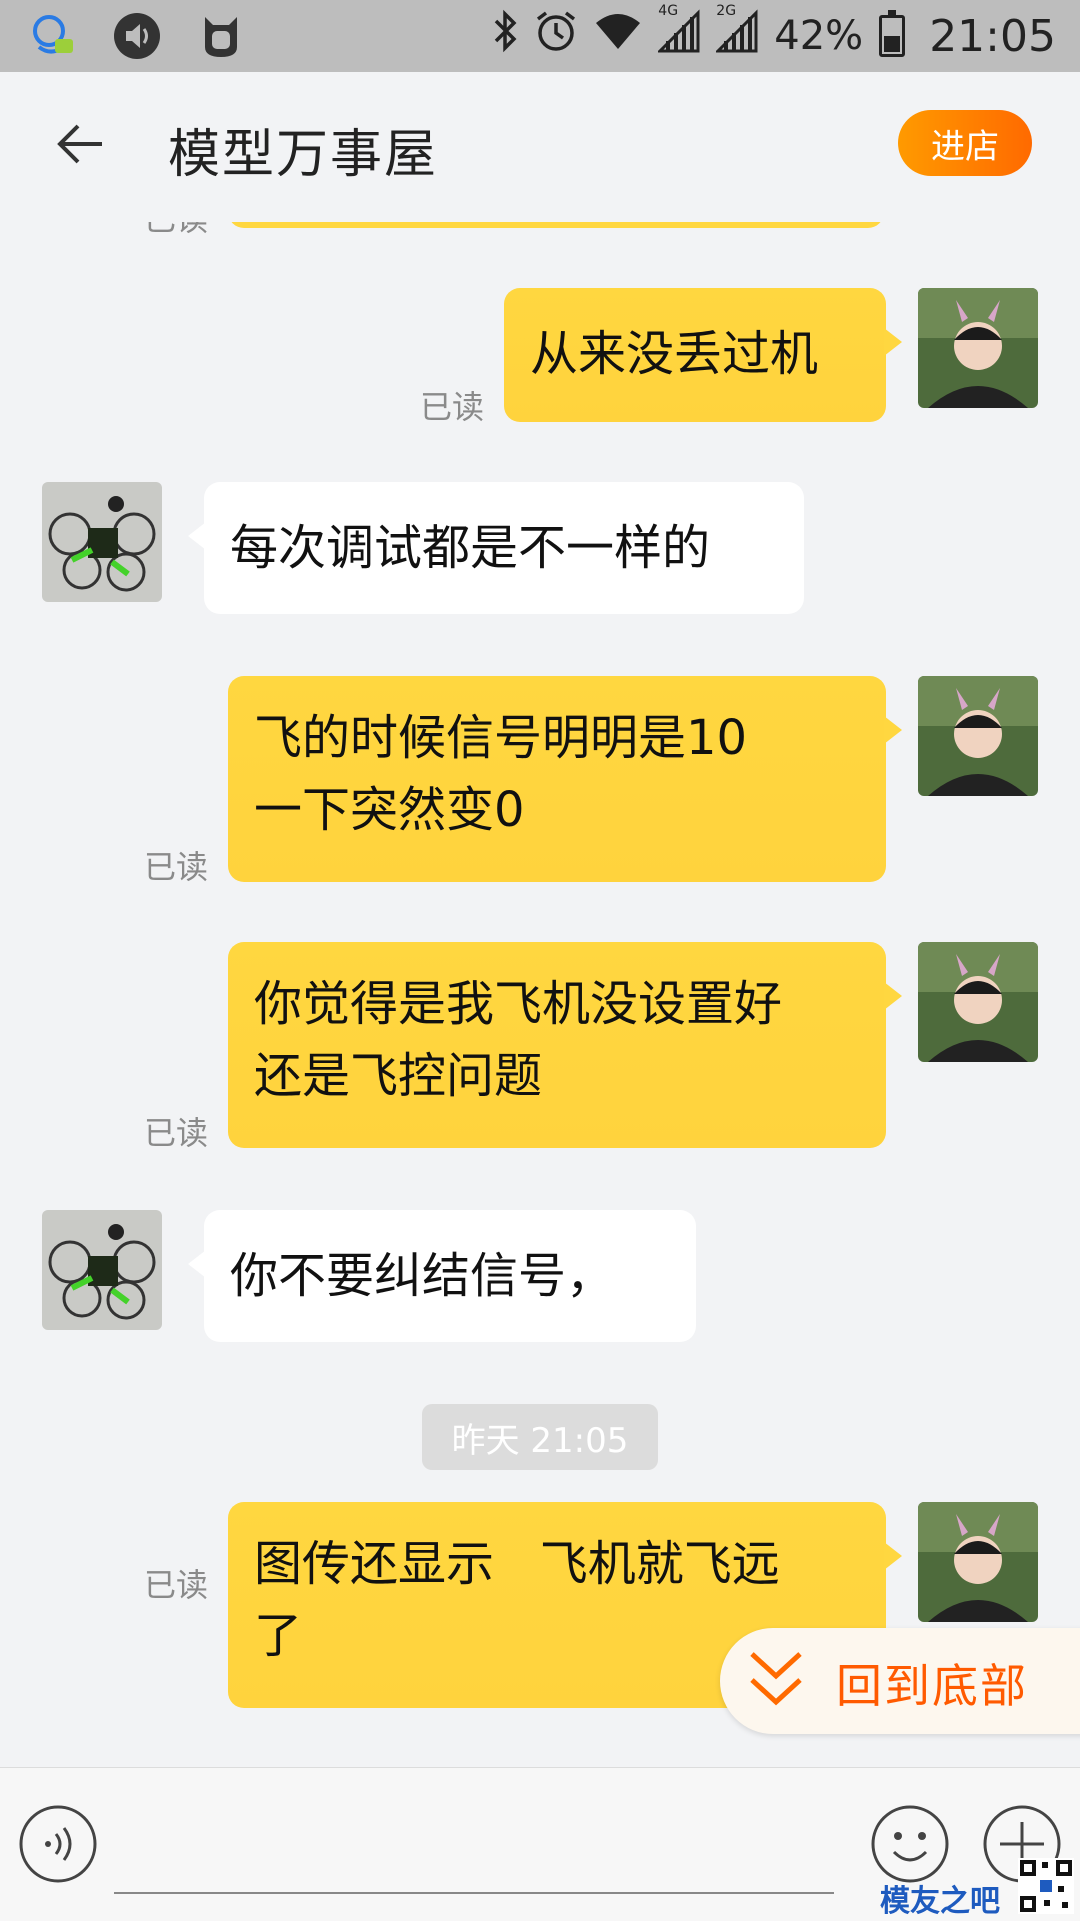 This screenshot has width=1080, height=1921. Describe the element at coordinates (565, 1045) in the screenshot. I see `message-bubble-me: 你觉得是我飞机没设置好 还是飞控问题` at that location.